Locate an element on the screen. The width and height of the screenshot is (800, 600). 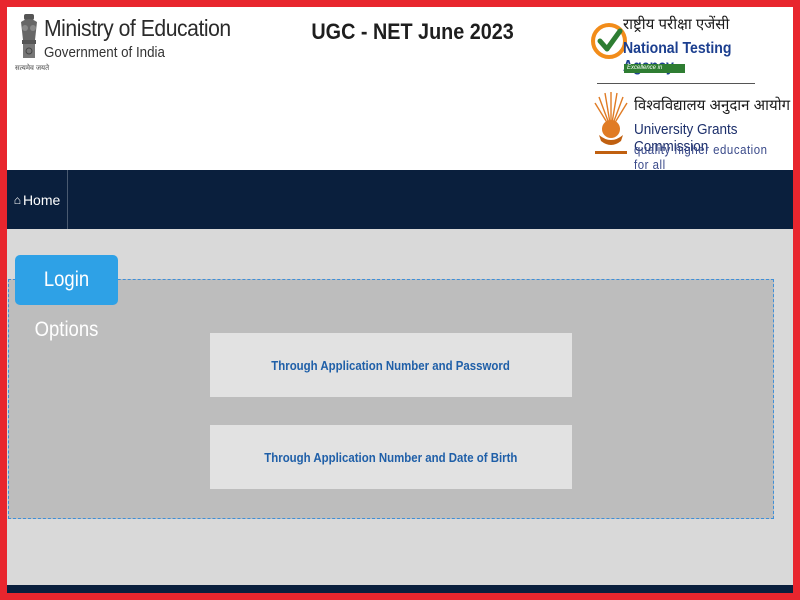
ministry-subtitle: Government of India is located at coordinates (104, 53).